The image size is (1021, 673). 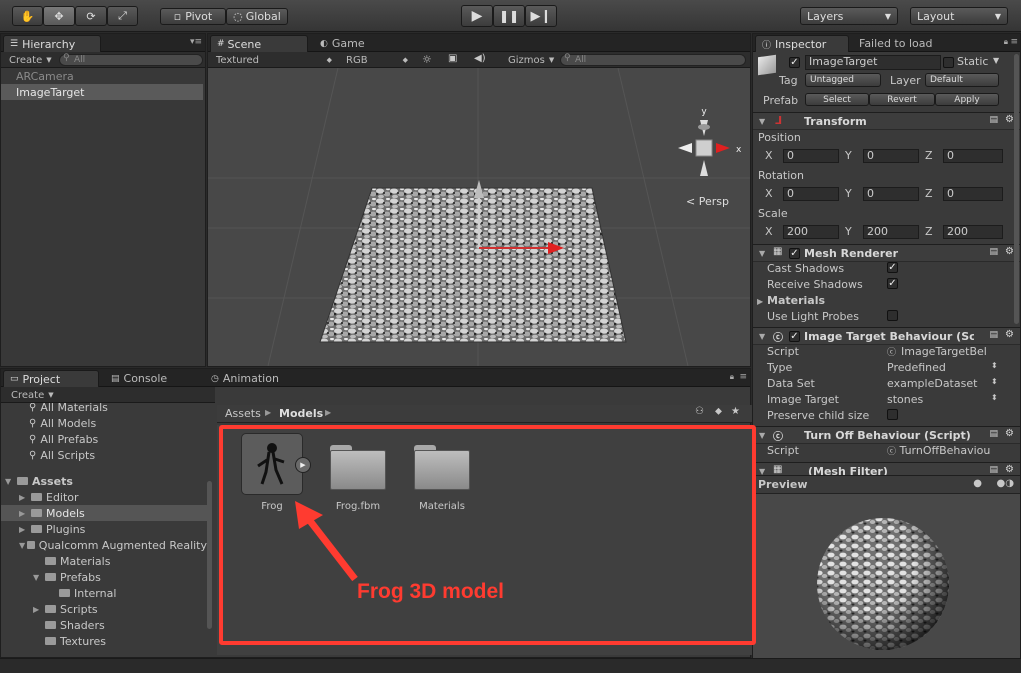 What do you see at coordinates (52, 43) in the screenshot?
I see `tab-hierarchy: ☰ Hierarchy` at bounding box center [52, 43].